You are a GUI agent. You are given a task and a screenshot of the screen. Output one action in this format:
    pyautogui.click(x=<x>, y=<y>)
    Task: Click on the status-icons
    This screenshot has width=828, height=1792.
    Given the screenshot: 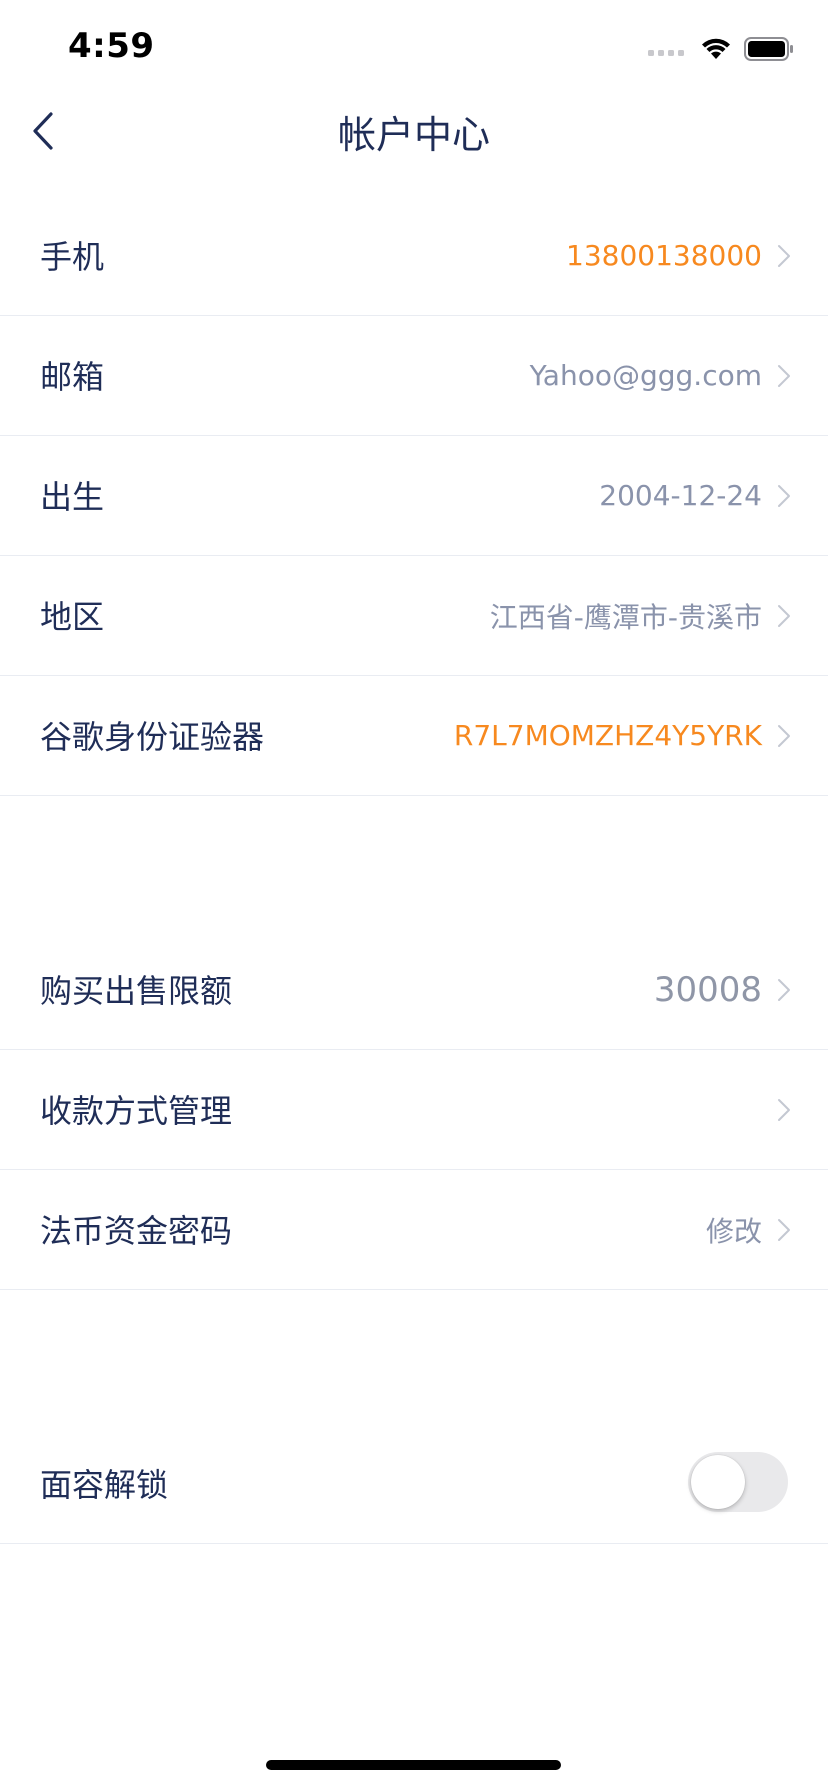 What is the action you would take?
    pyautogui.click(x=721, y=49)
    